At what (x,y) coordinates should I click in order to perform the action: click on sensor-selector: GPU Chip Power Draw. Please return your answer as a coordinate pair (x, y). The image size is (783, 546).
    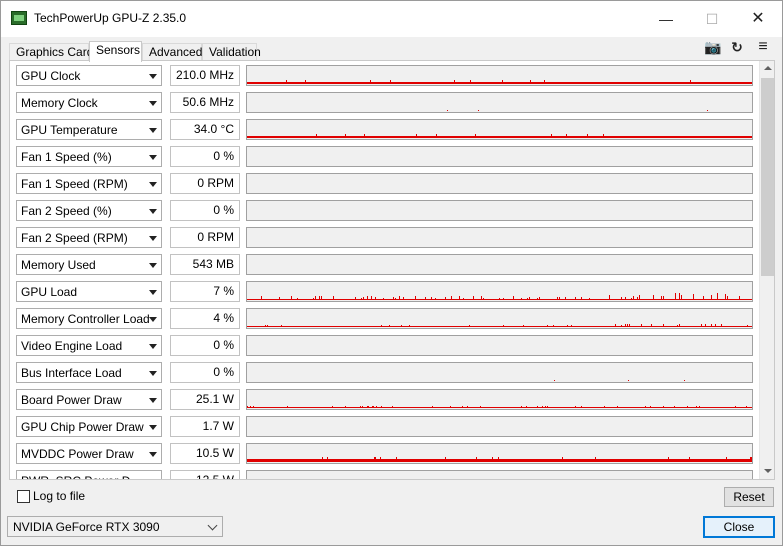
    Looking at the image, I should click on (89, 426).